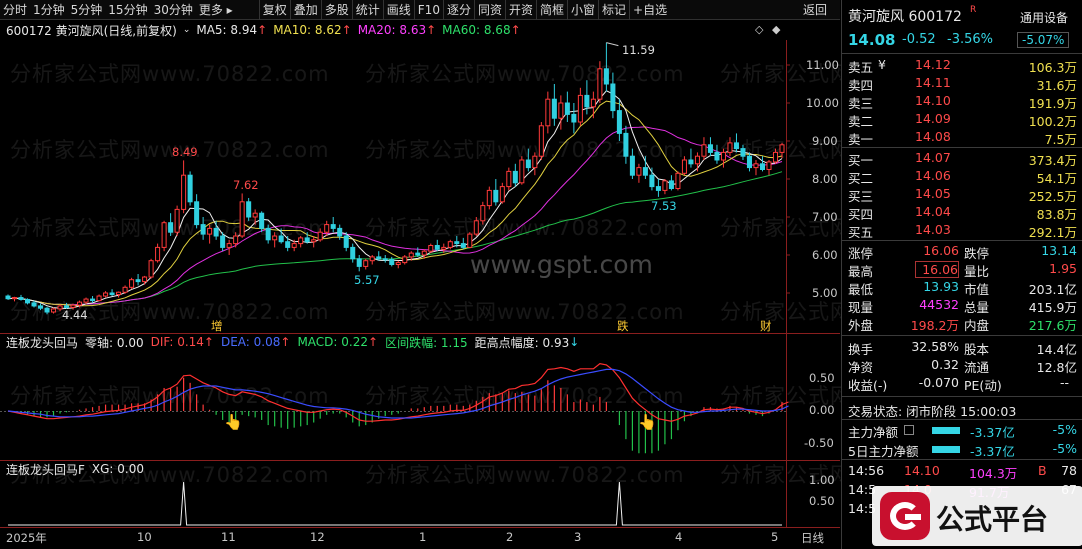 This screenshot has width=1082, height=549. Describe the element at coordinates (766, 326) in the screenshot. I see `event-marker: 财` at that location.